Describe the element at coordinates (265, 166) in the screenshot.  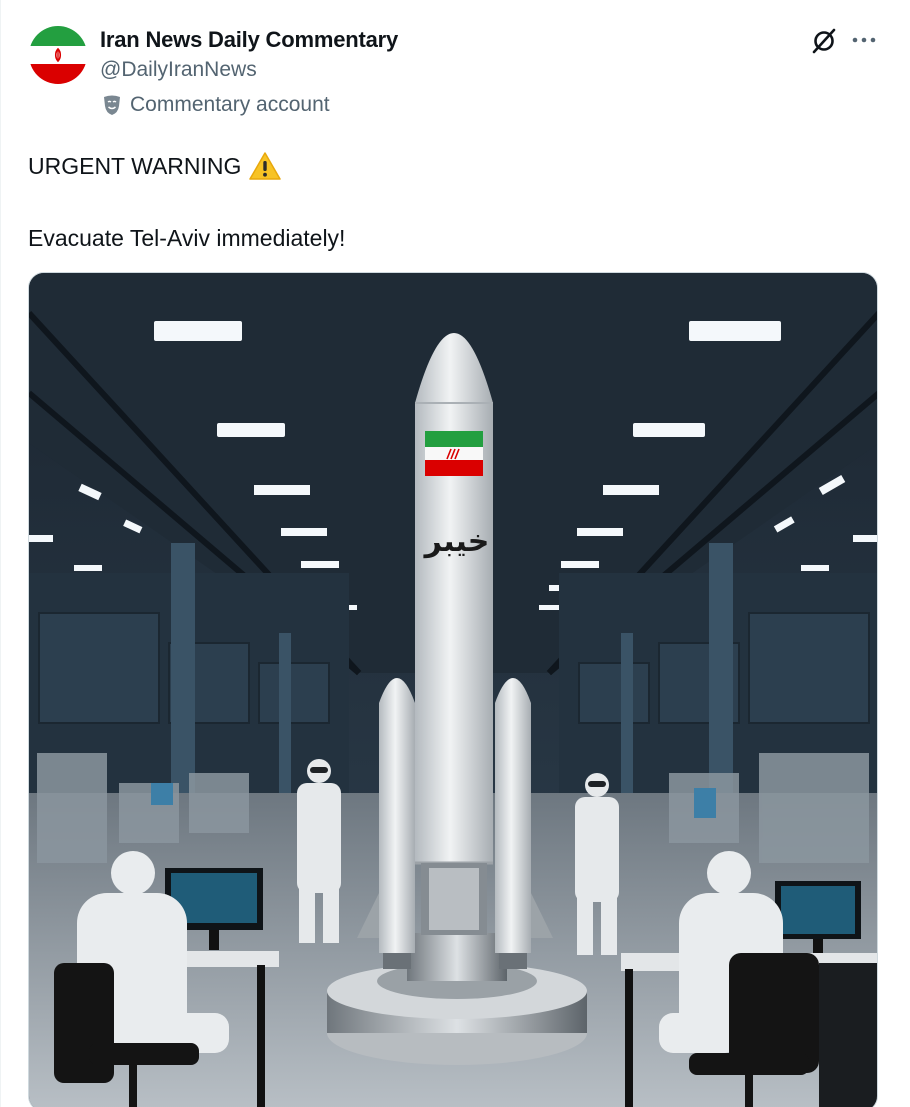
I see `warning-icon` at that location.